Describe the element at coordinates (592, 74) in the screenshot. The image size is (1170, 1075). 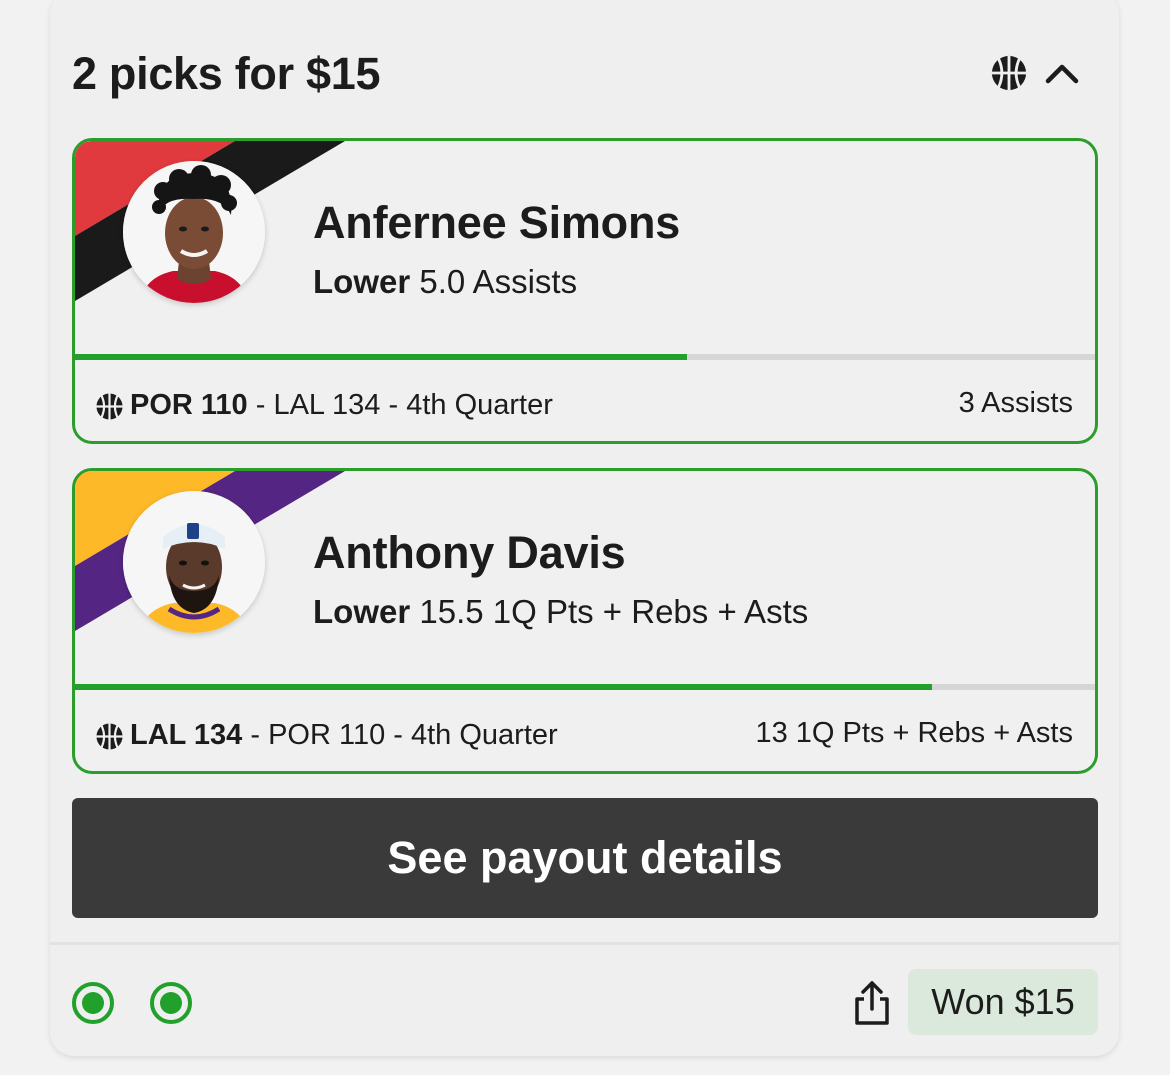
I see `entry-header: 2 picks for $15` at that location.